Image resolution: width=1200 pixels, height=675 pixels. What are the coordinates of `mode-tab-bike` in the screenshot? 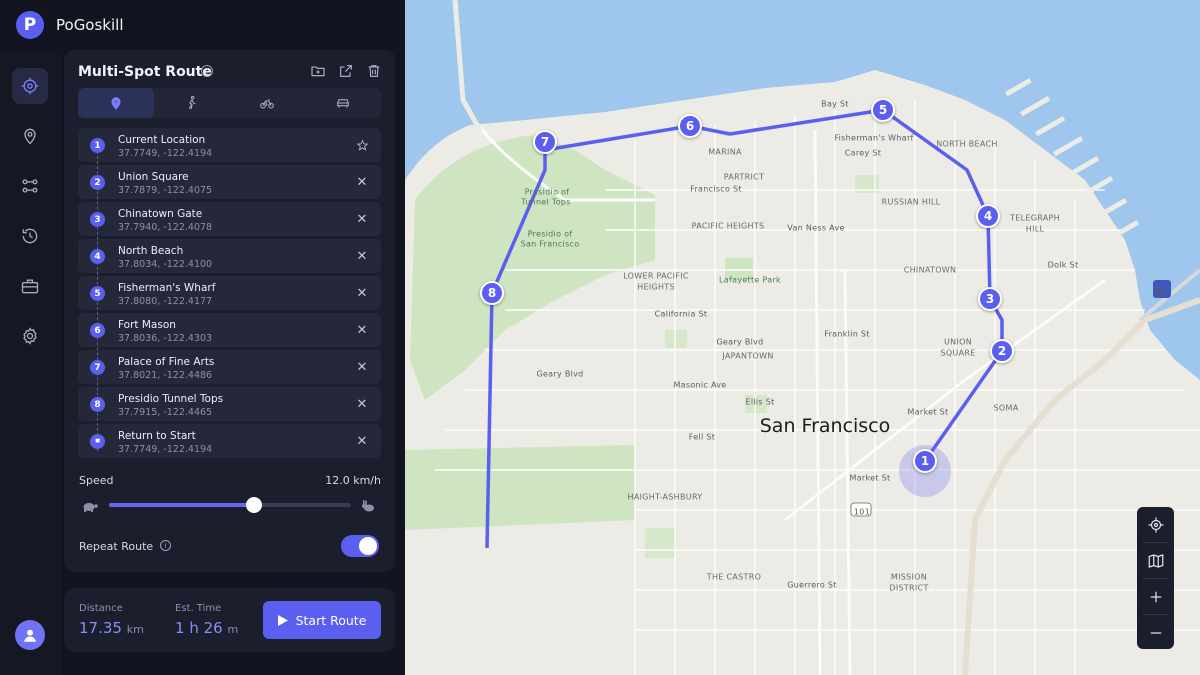 It's located at (268, 103).